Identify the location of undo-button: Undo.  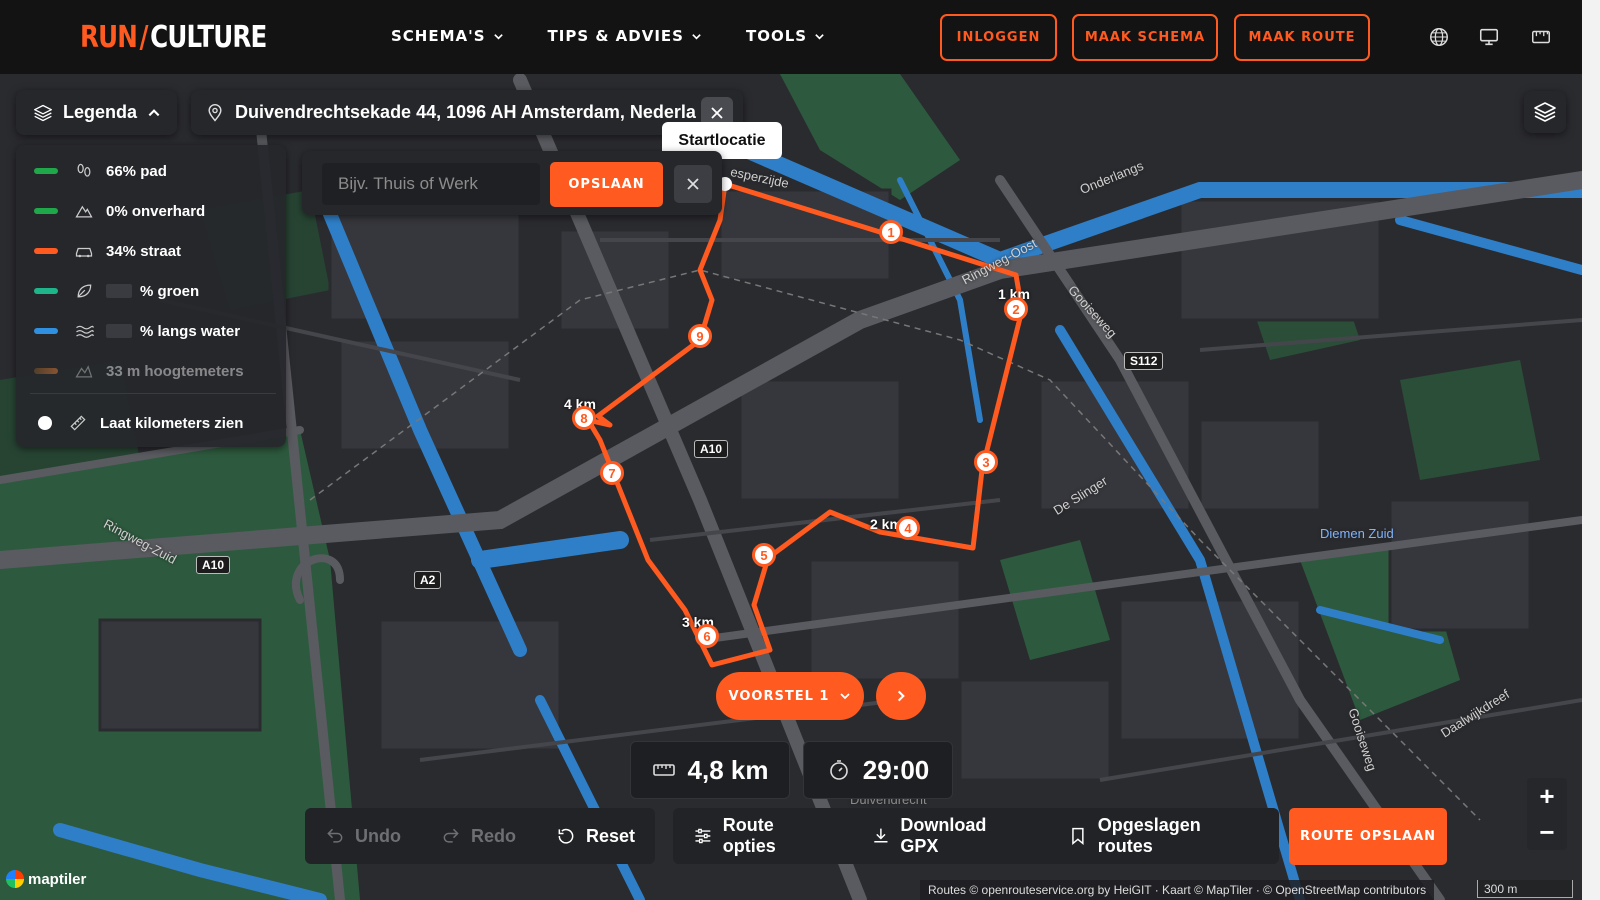
(363, 836).